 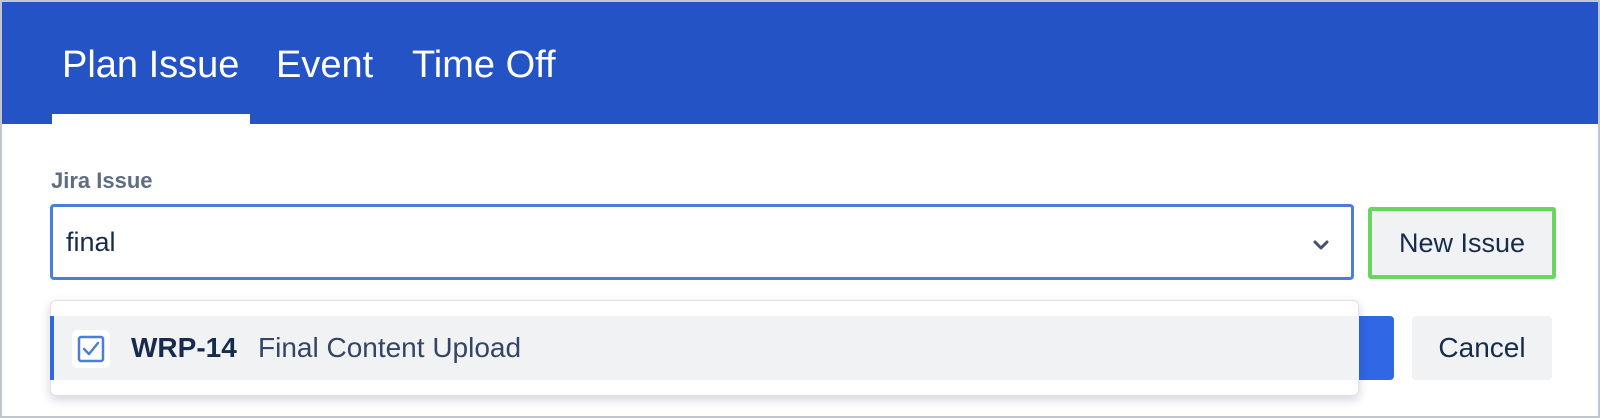 I want to click on task-checkbox-icon, so click(x=91, y=349).